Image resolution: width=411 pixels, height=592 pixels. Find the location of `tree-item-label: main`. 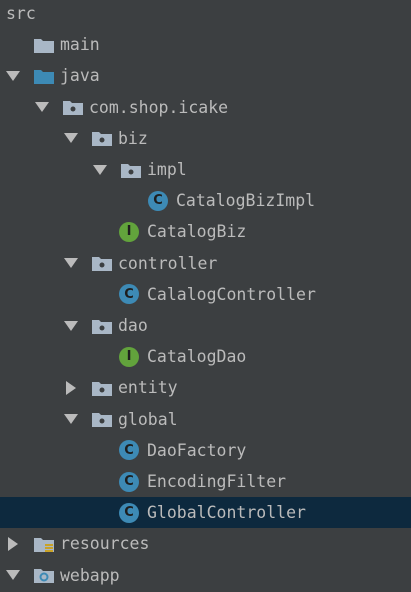

tree-item-label: main is located at coordinates (80, 45).